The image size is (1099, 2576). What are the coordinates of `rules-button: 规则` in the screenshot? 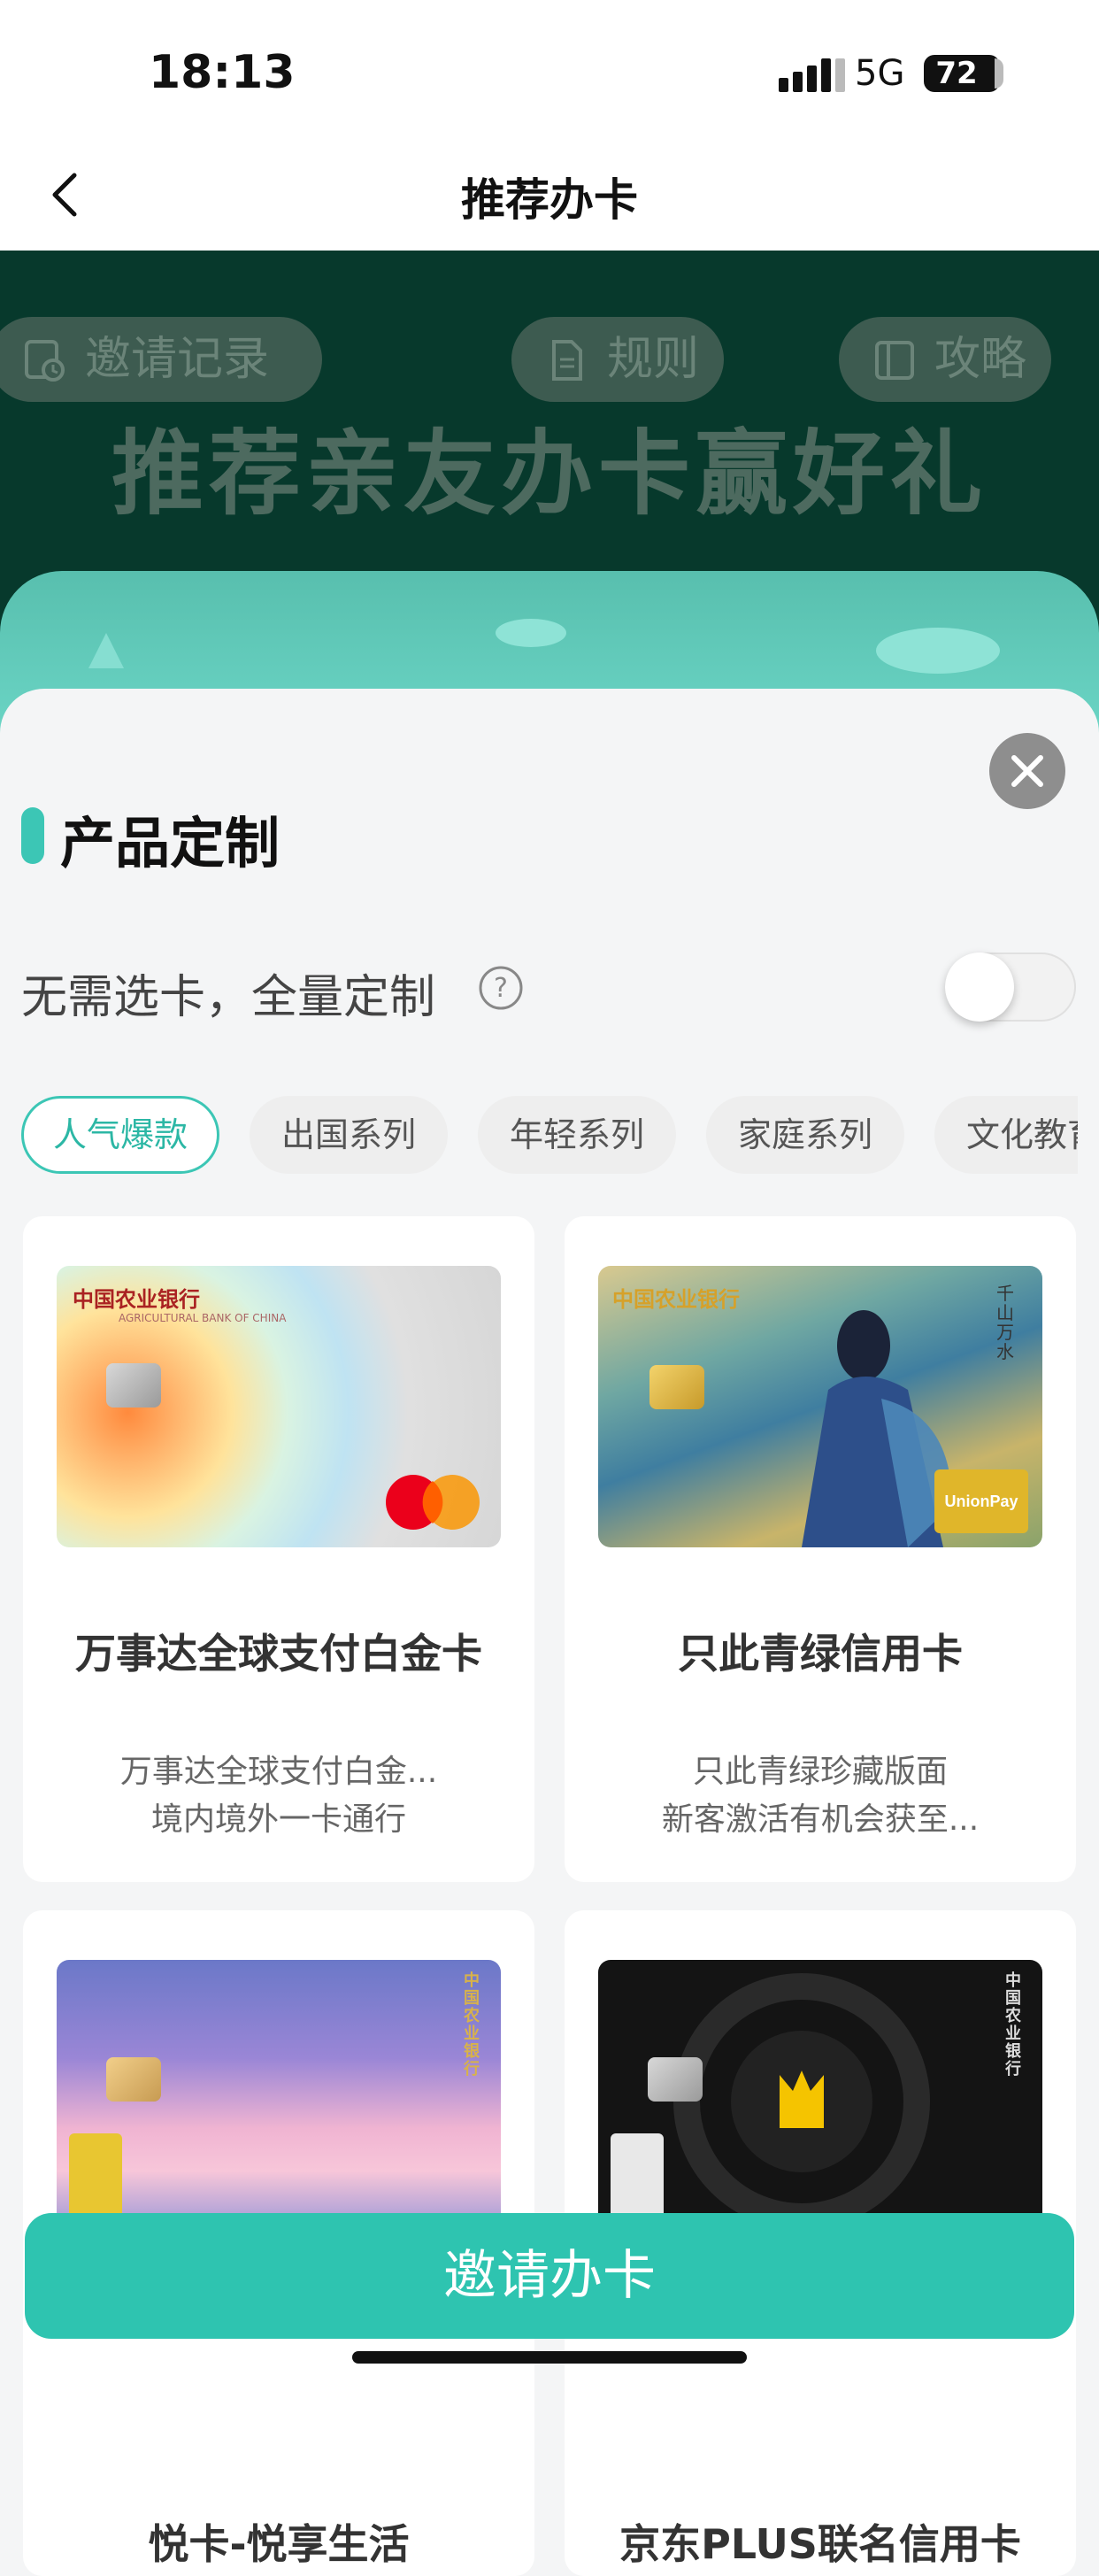 It's located at (617, 359).